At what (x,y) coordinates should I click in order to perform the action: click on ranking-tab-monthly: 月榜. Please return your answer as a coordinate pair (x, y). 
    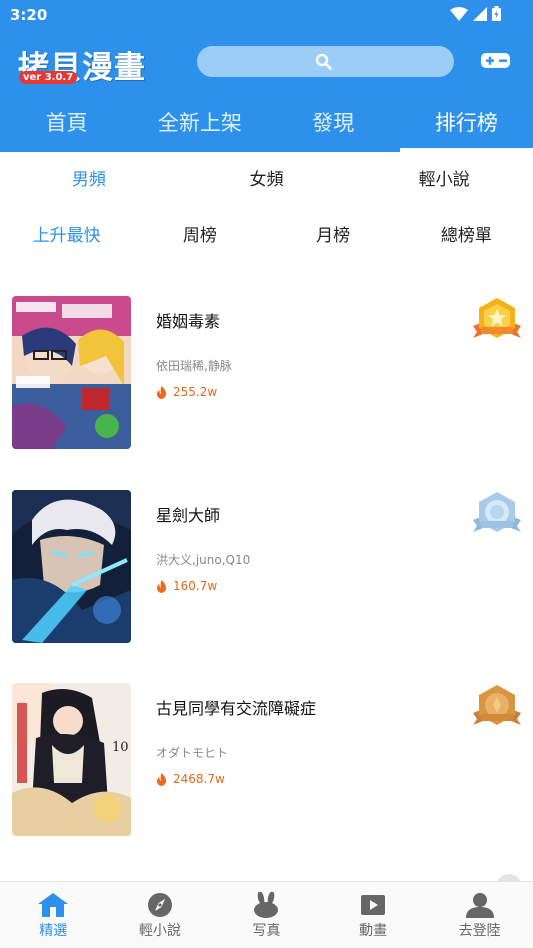
    Looking at the image, I should click on (333, 236).